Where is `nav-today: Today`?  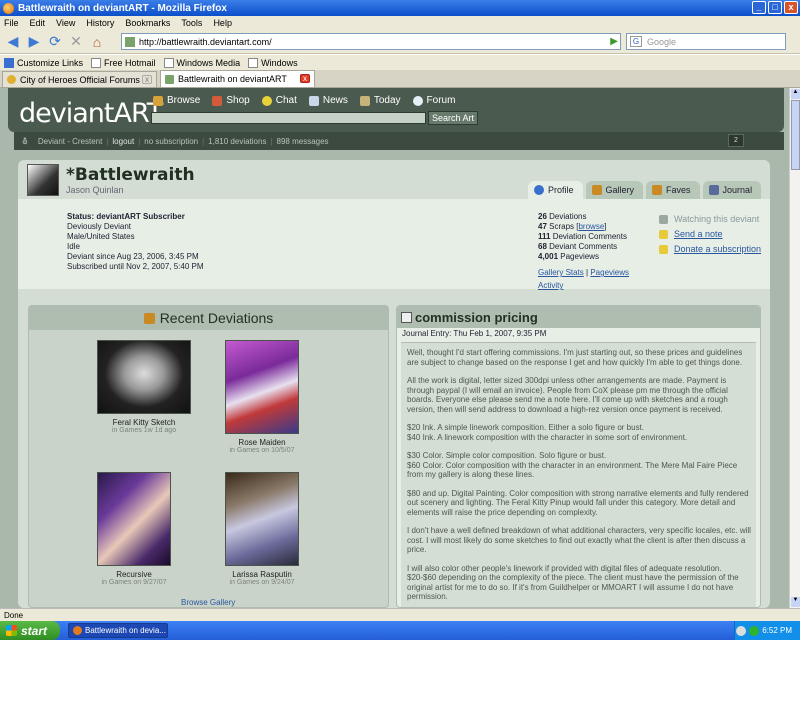 nav-today: Today is located at coordinates (380, 100).